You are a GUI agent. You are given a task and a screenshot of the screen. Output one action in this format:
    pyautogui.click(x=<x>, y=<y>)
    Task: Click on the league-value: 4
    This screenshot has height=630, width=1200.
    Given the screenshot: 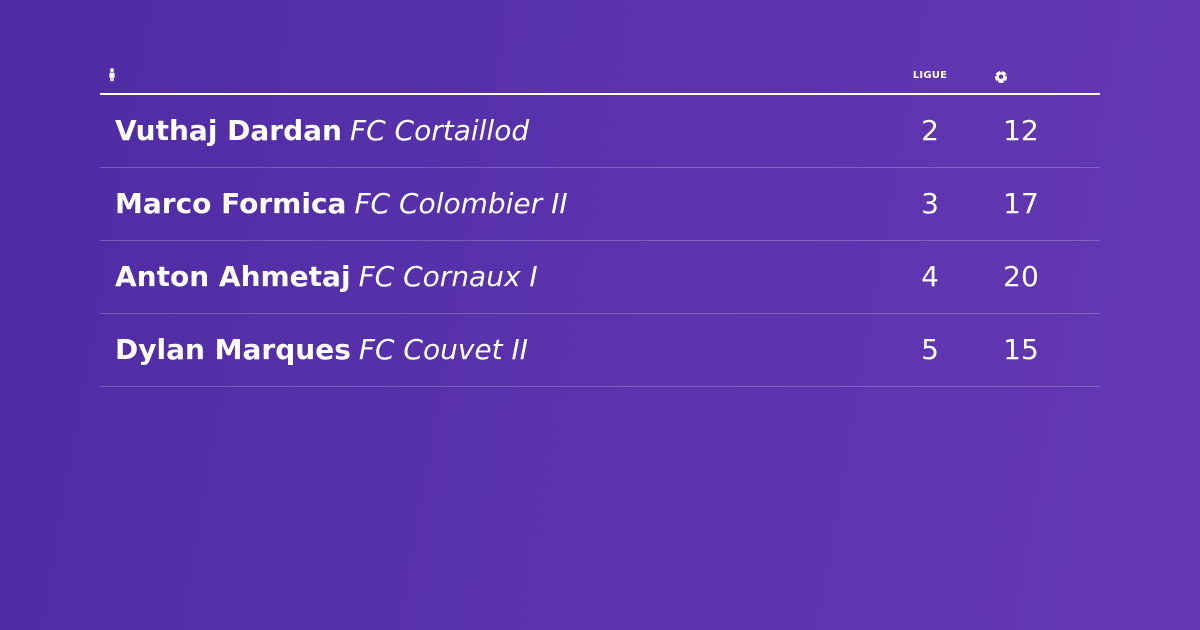 What is the action you would take?
    pyautogui.click(x=930, y=276)
    